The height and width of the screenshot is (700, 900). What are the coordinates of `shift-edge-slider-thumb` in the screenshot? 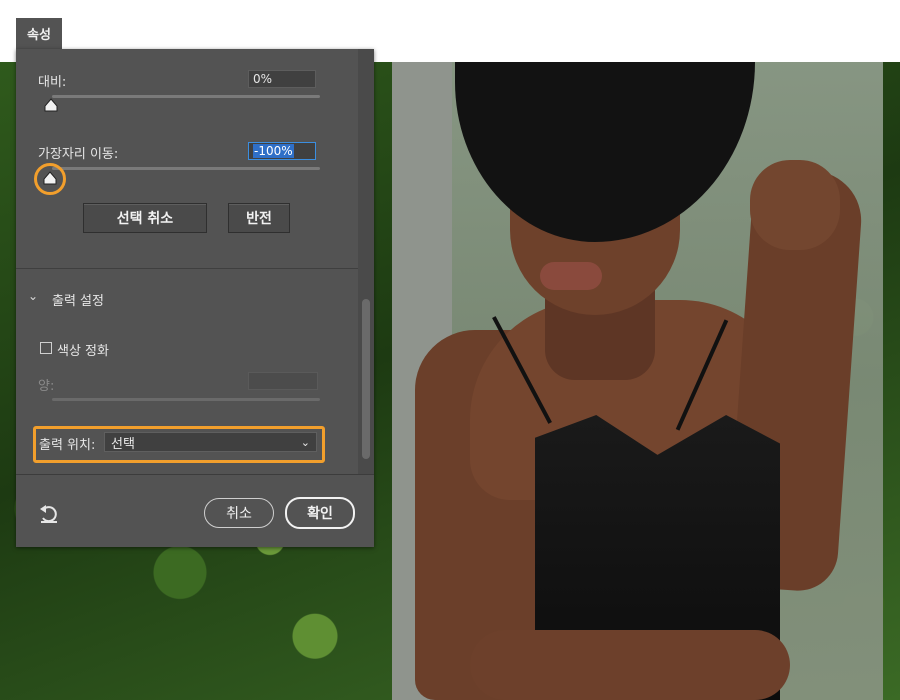 It's located at (50, 178).